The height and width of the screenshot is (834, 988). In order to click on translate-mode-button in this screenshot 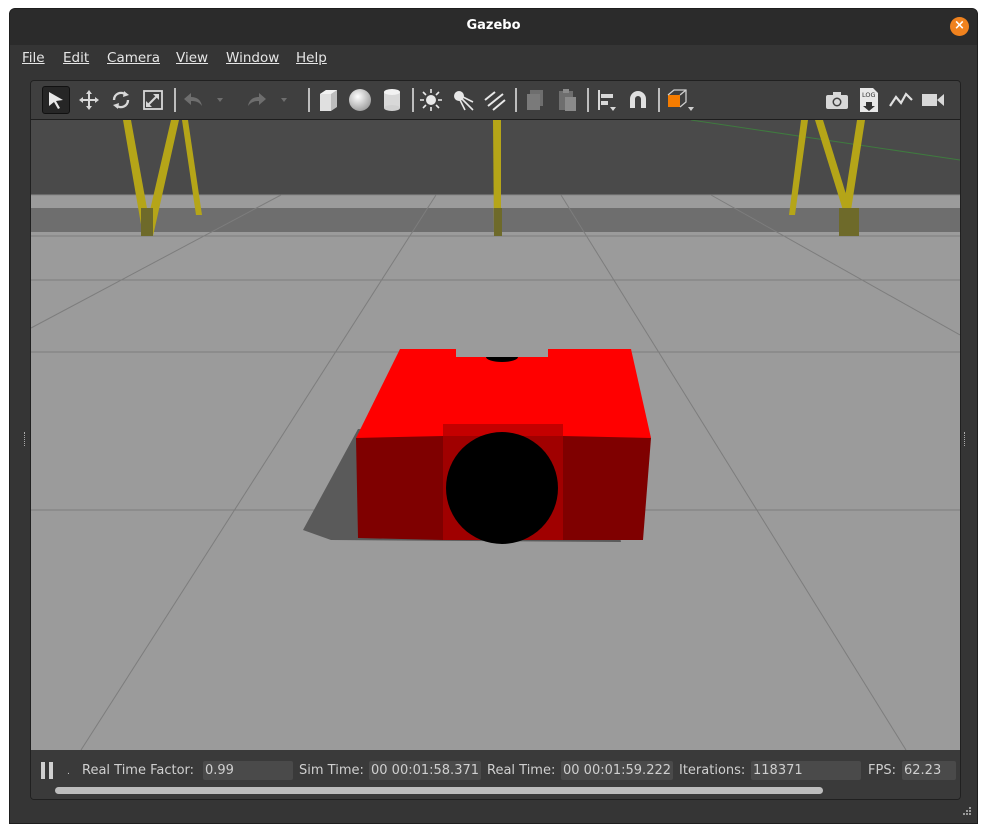, I will do `click(89, 100)`.